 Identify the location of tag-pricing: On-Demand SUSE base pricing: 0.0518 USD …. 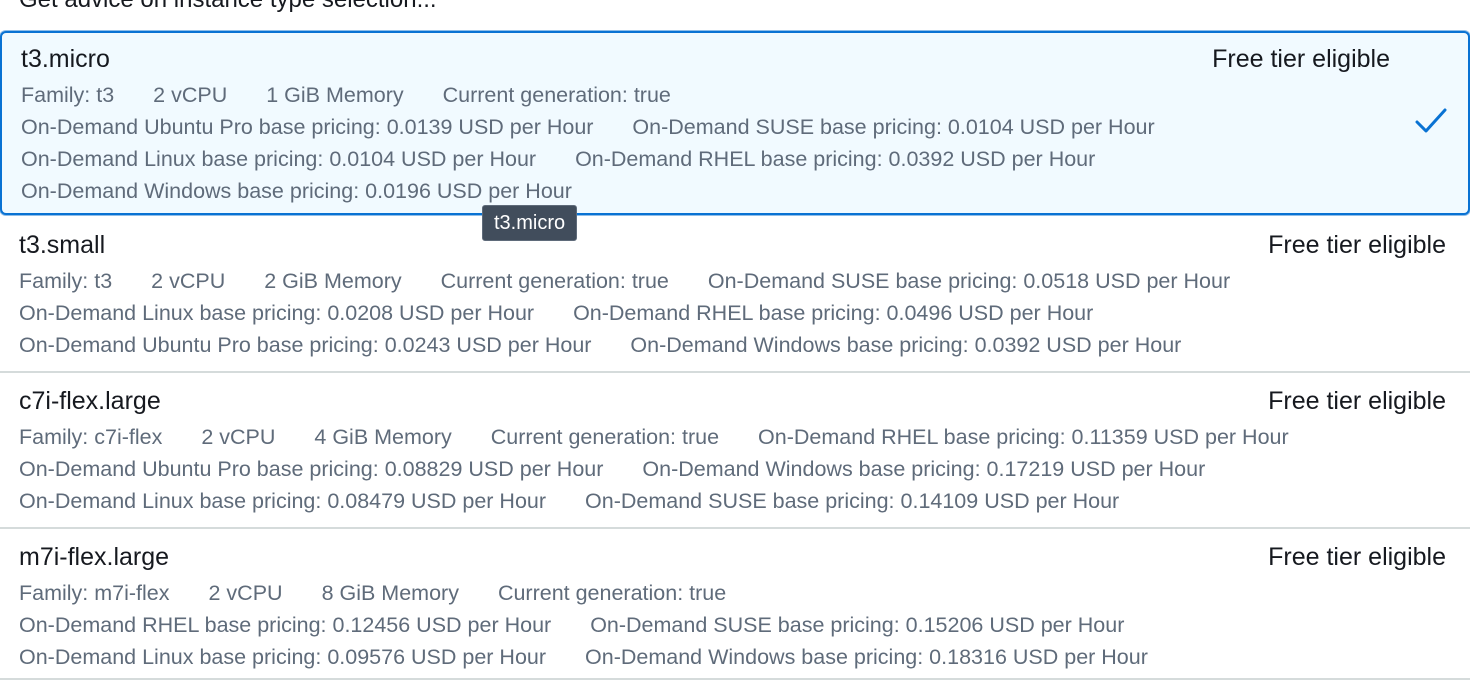
(969, 281).